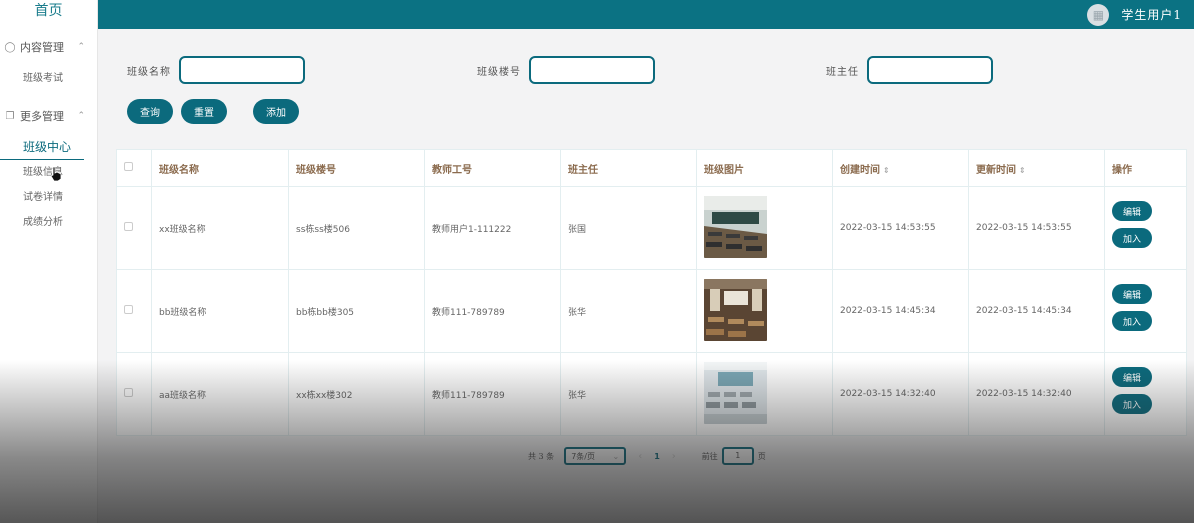  Describe the element at coordinates (640, 456) in the screenshot. I see `prev-page-icon: ‹` at that location.